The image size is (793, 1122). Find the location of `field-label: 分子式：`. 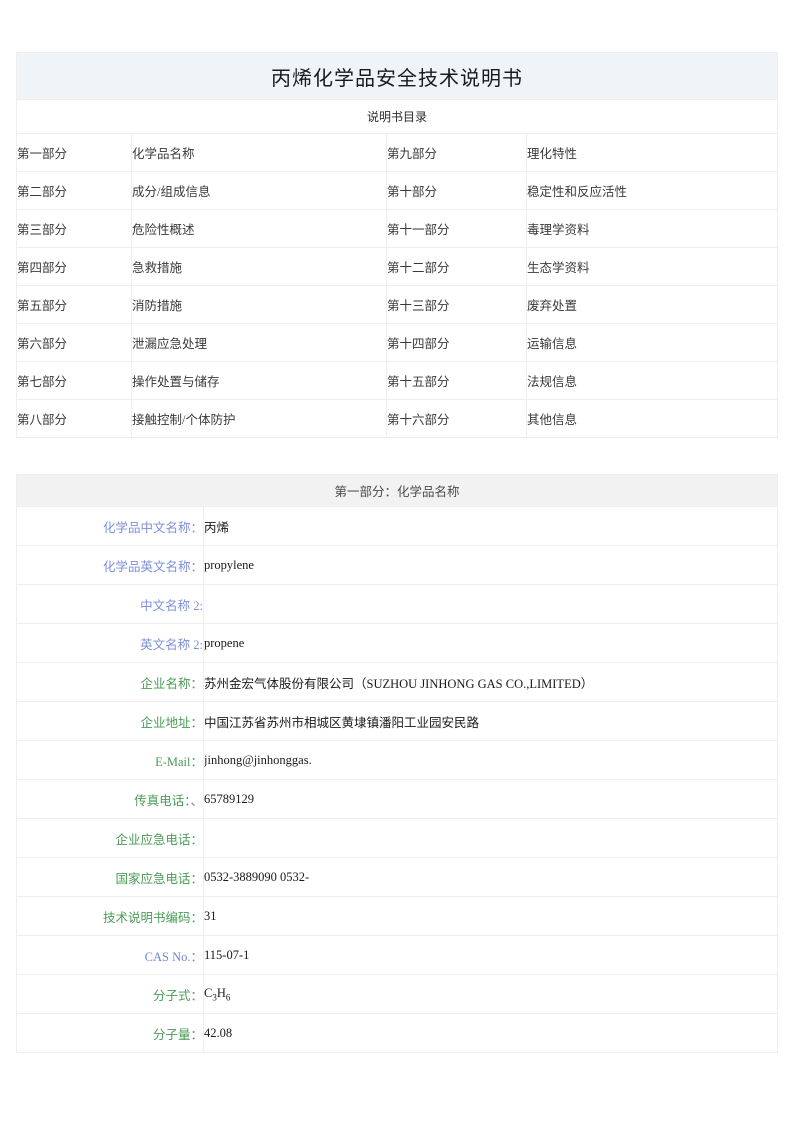

field-label: 分子式： is located at coordinates (110, 994).